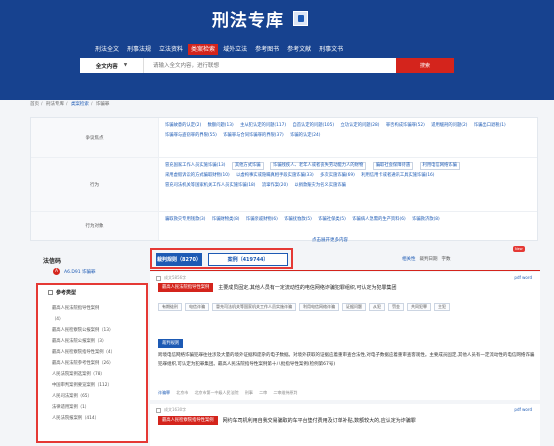  Describe the element at coordinates (262, 220) in the screenshot. I see `filter-option: 诈骗亲戚财物(6)` at that location.